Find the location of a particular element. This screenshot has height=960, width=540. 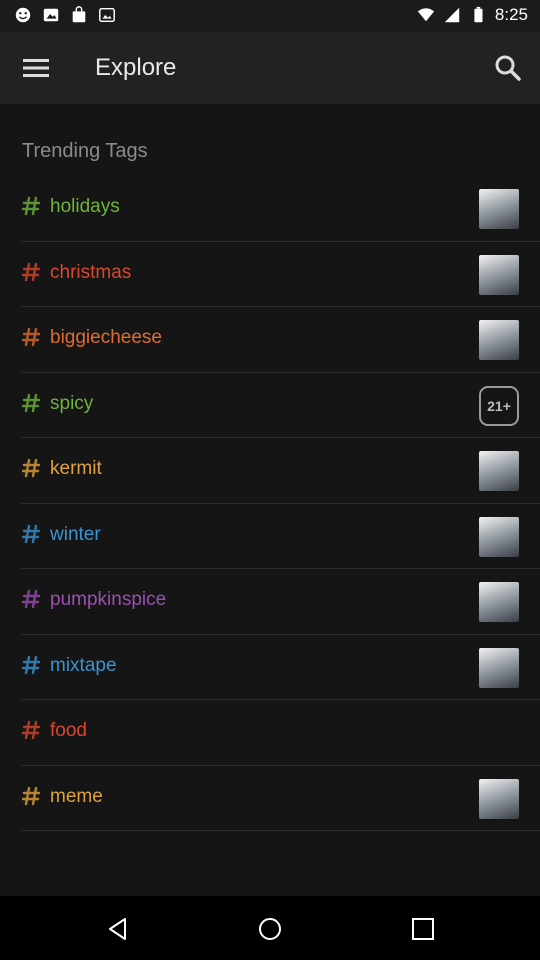

hamburger-menu-icon is located at coordinates (36, 68).